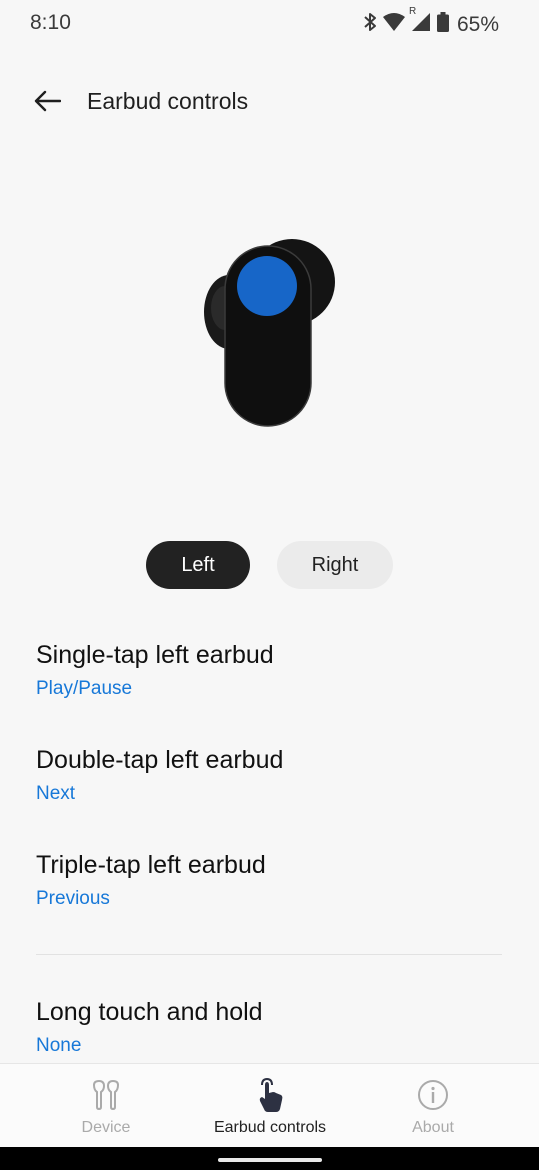 The image size is (539, 1170). What do you see at coordinates (50, 22) in the screenshot?
I see `status-time: 8:10` at bounding box center [50, 22].